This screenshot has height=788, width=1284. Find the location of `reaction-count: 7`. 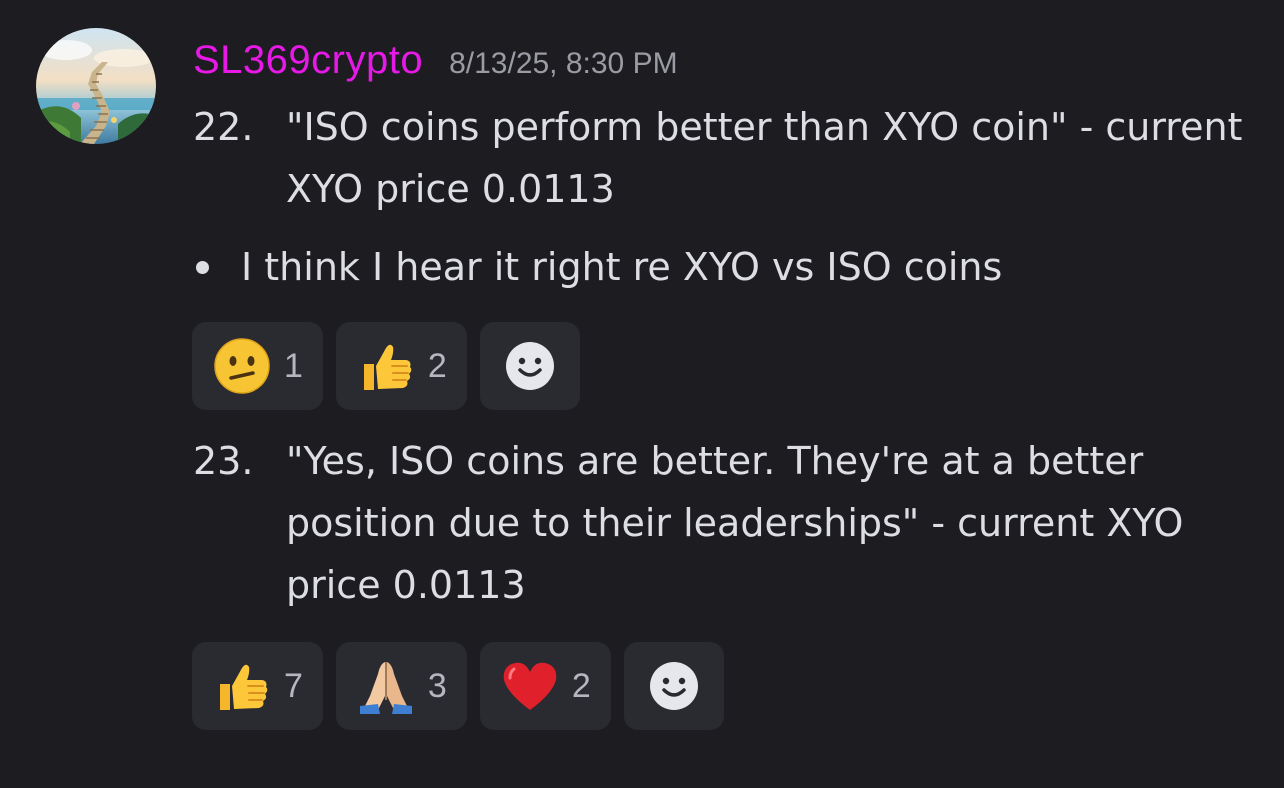

reaction-count: 7 is located at coordinates (293, 685).